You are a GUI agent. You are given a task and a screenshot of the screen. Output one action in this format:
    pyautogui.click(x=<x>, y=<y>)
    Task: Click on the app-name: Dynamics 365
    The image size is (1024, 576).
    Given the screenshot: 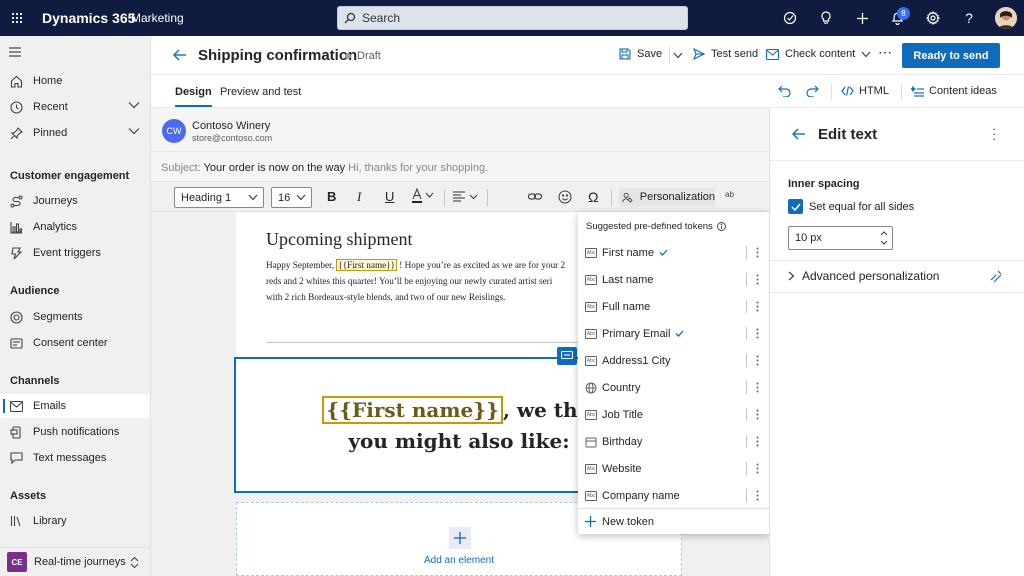 What is the action you would take?
    pyautogui.click(x=88, y=18)
    